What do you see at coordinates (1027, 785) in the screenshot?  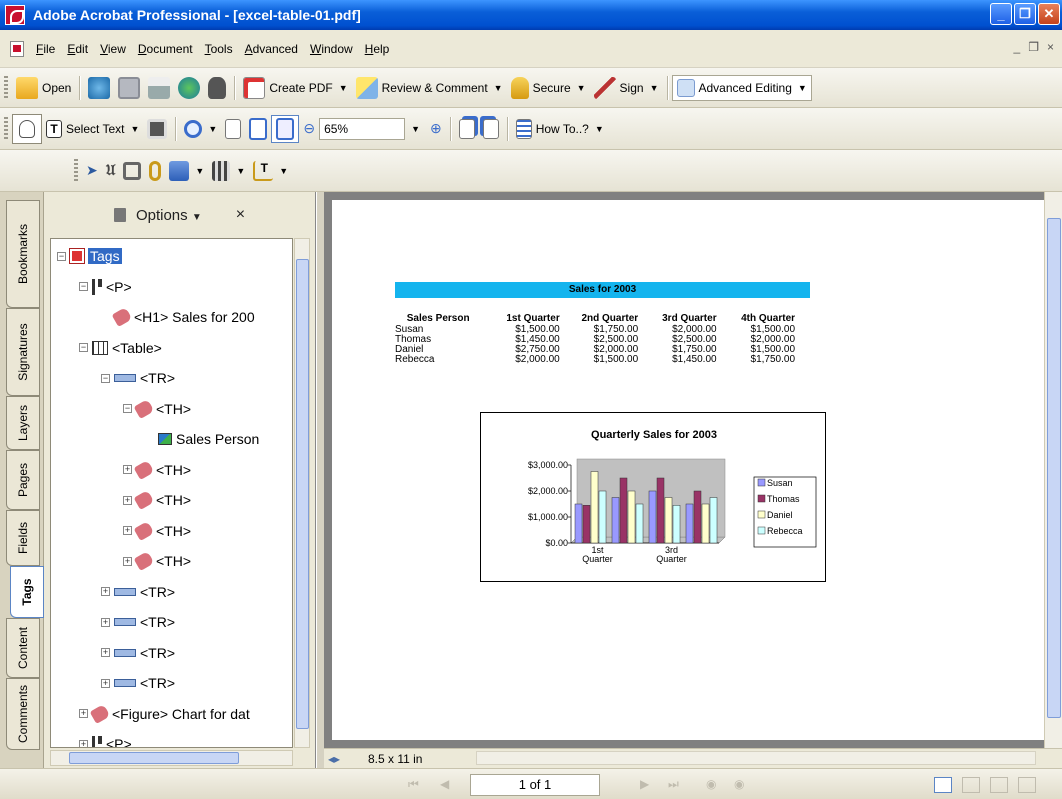 I see `continuous-facing-layout-icon` at bounding box center [1027, 785].